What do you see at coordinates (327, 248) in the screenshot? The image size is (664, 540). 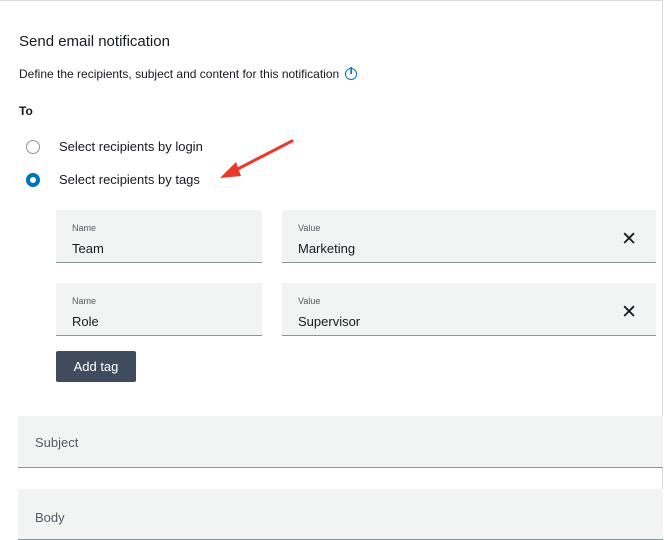 I see `tag-1-value-value: Marketing` at bounding box center [327, 248].